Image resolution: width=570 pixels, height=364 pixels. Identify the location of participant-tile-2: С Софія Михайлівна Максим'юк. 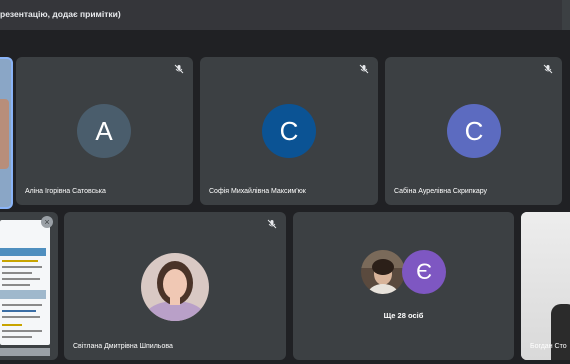
(289, 131).